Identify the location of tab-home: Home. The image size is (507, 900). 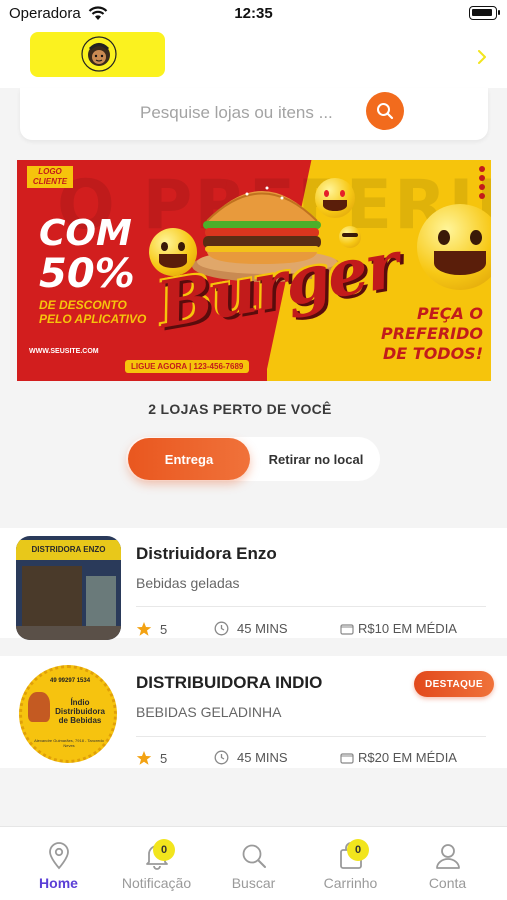
(58, 863).